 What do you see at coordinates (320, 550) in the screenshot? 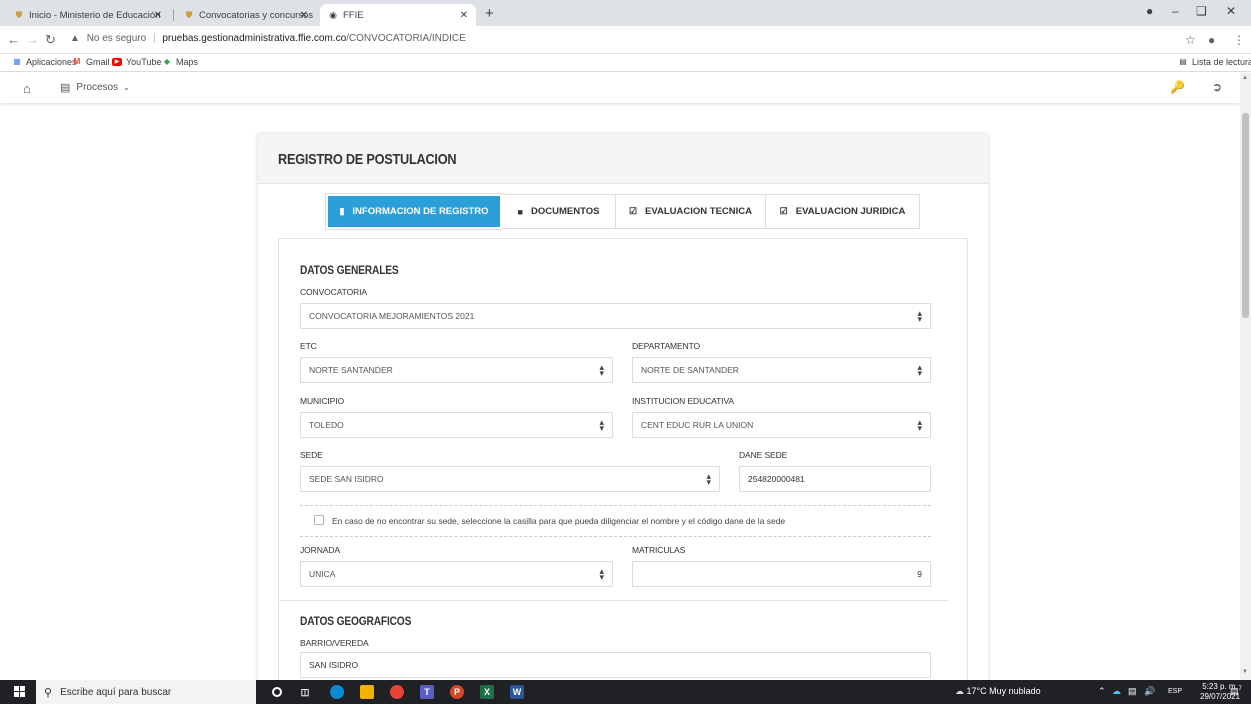
I see `jornada-label: JORNADA` at bounding box center [320, 550].